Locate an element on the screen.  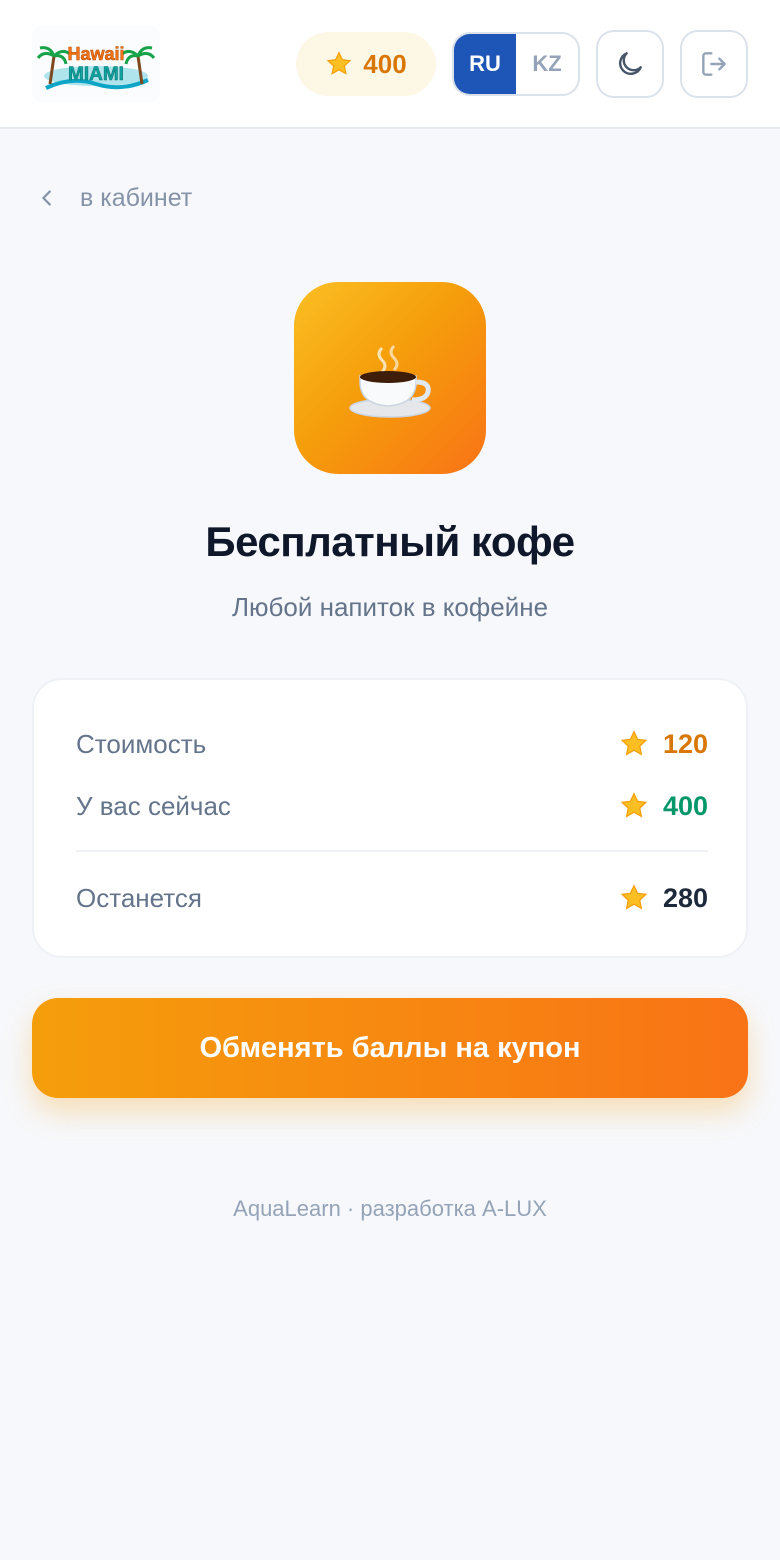
cost-value-group: 120 is located at coordinates (663, 744).